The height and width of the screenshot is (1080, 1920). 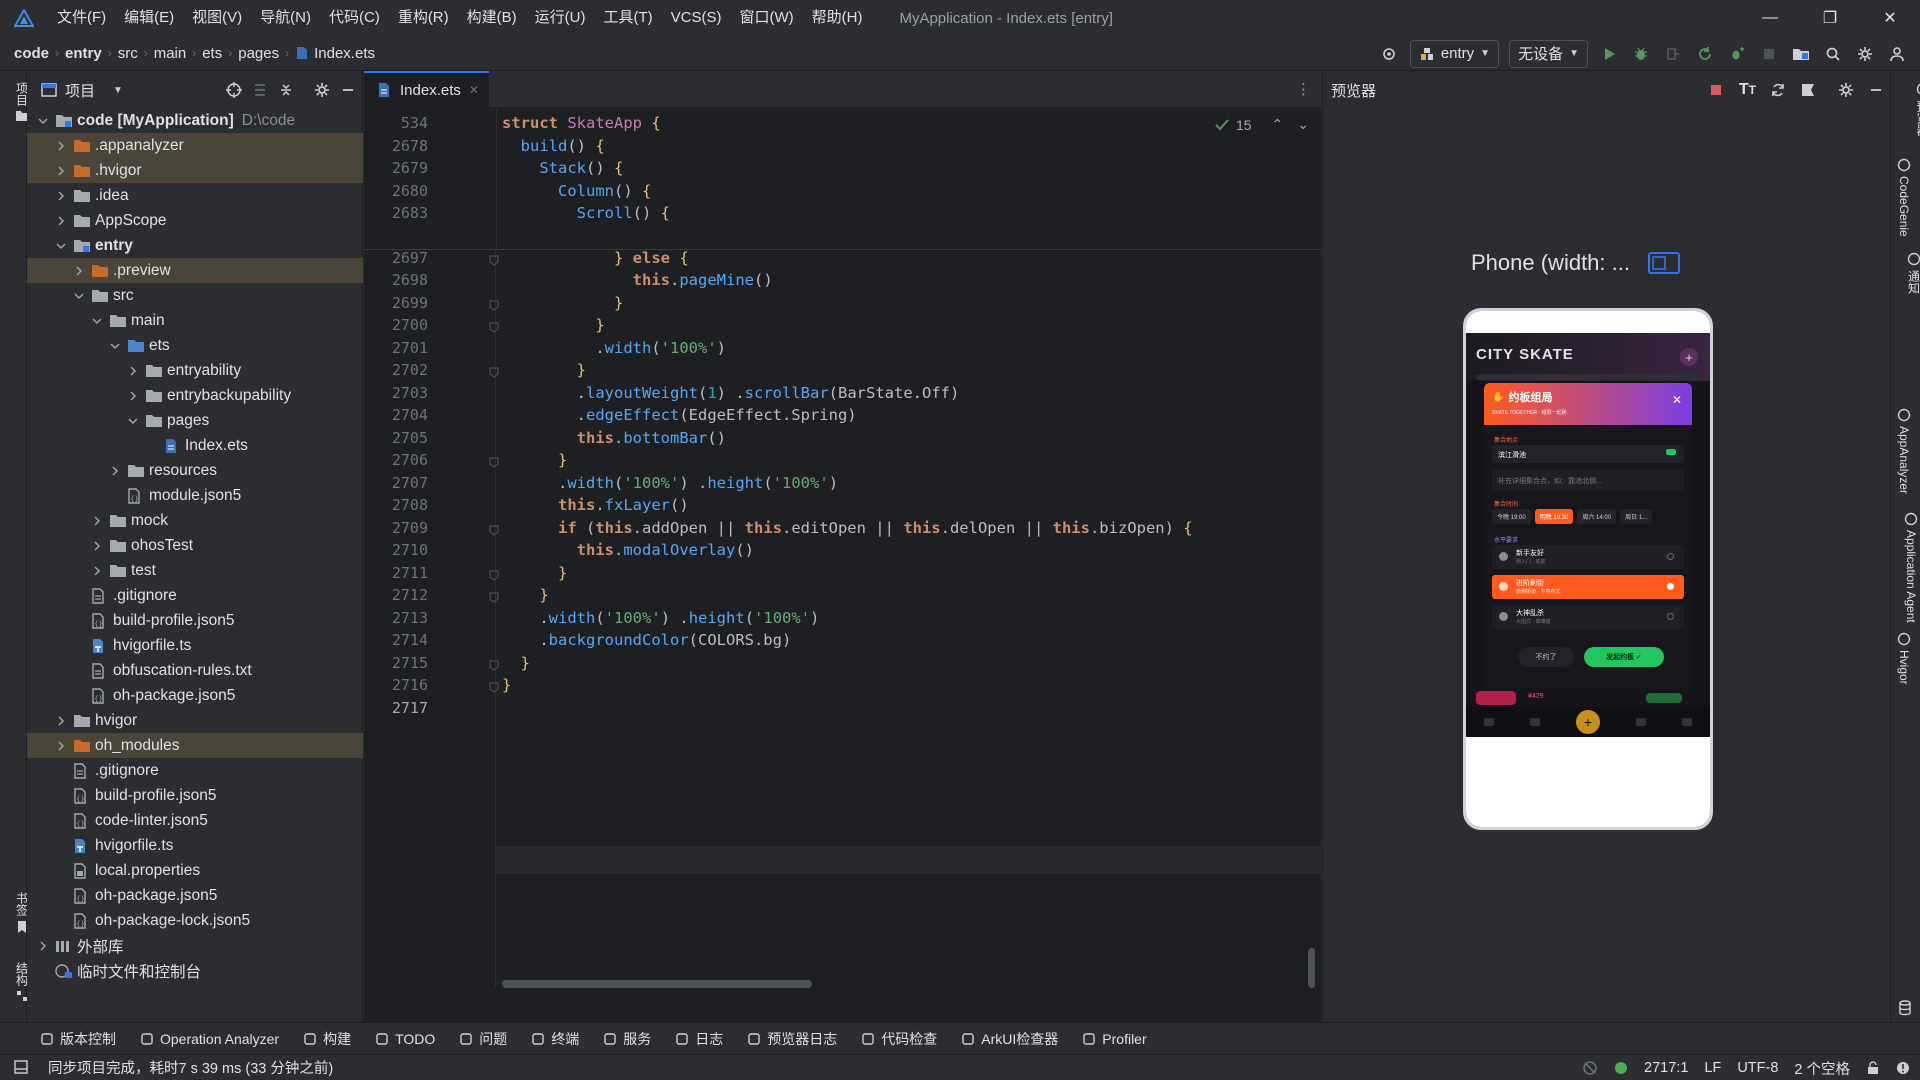 I want to click on code-line: this.modalOverlay(), so click(x=628, y=550).